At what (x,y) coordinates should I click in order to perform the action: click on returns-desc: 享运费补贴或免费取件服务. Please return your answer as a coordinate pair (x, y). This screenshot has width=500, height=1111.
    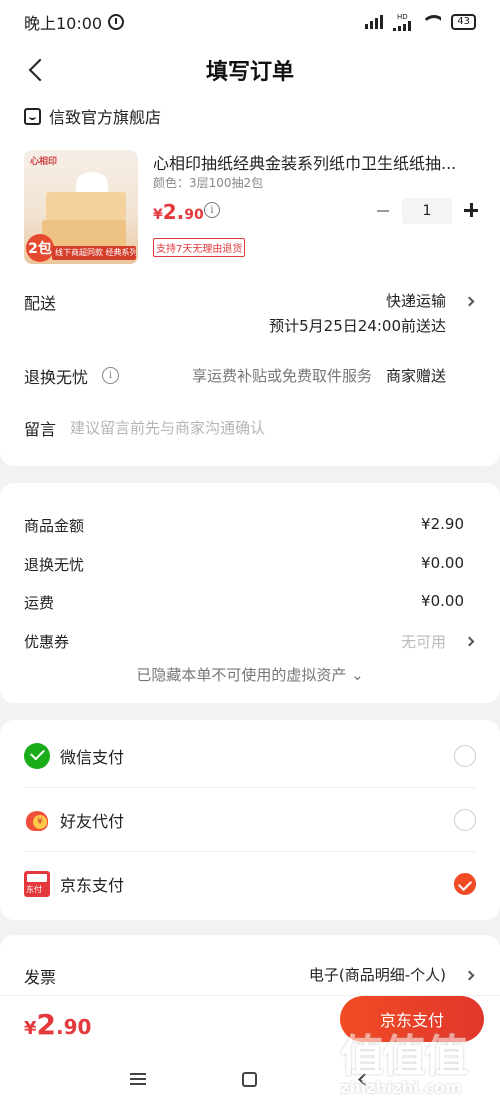
    Looking at the image, I should click on (281, 376).